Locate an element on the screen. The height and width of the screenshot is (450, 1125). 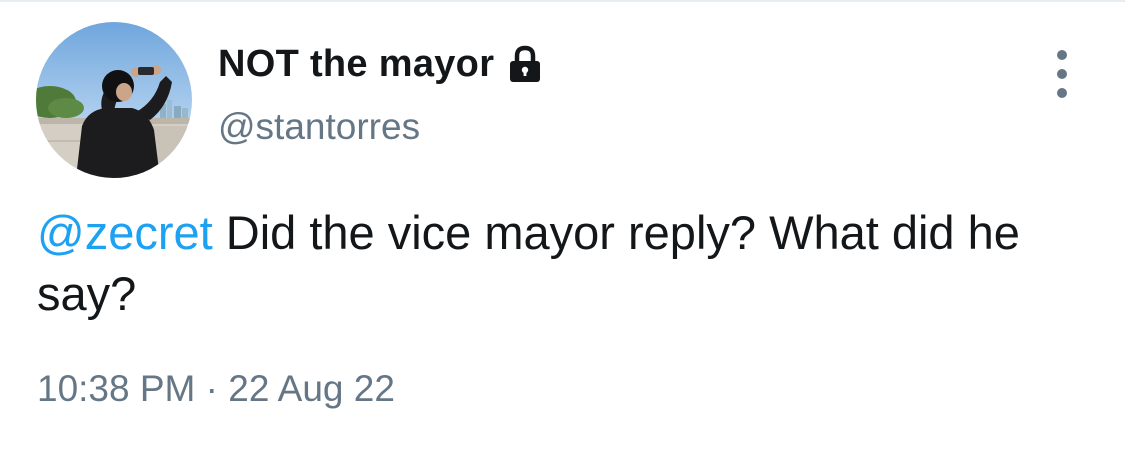
more-options-button is located at coordinates (1062, 74).